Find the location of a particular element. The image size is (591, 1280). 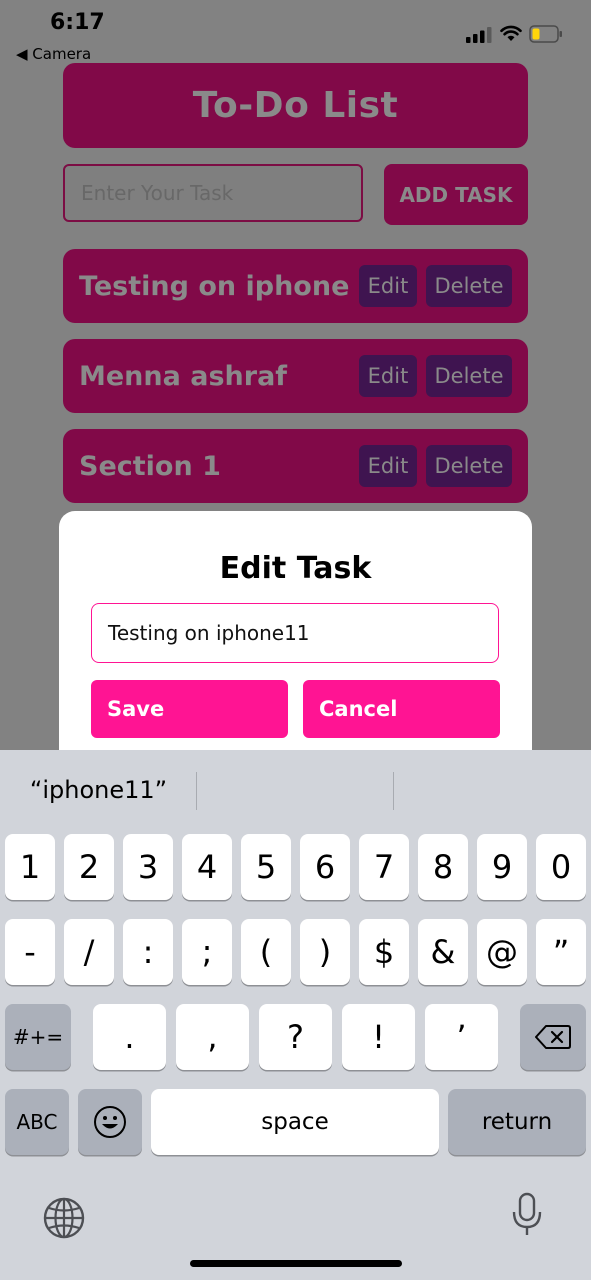

cancel-button: Cancel is located at coordinates (401, 709).